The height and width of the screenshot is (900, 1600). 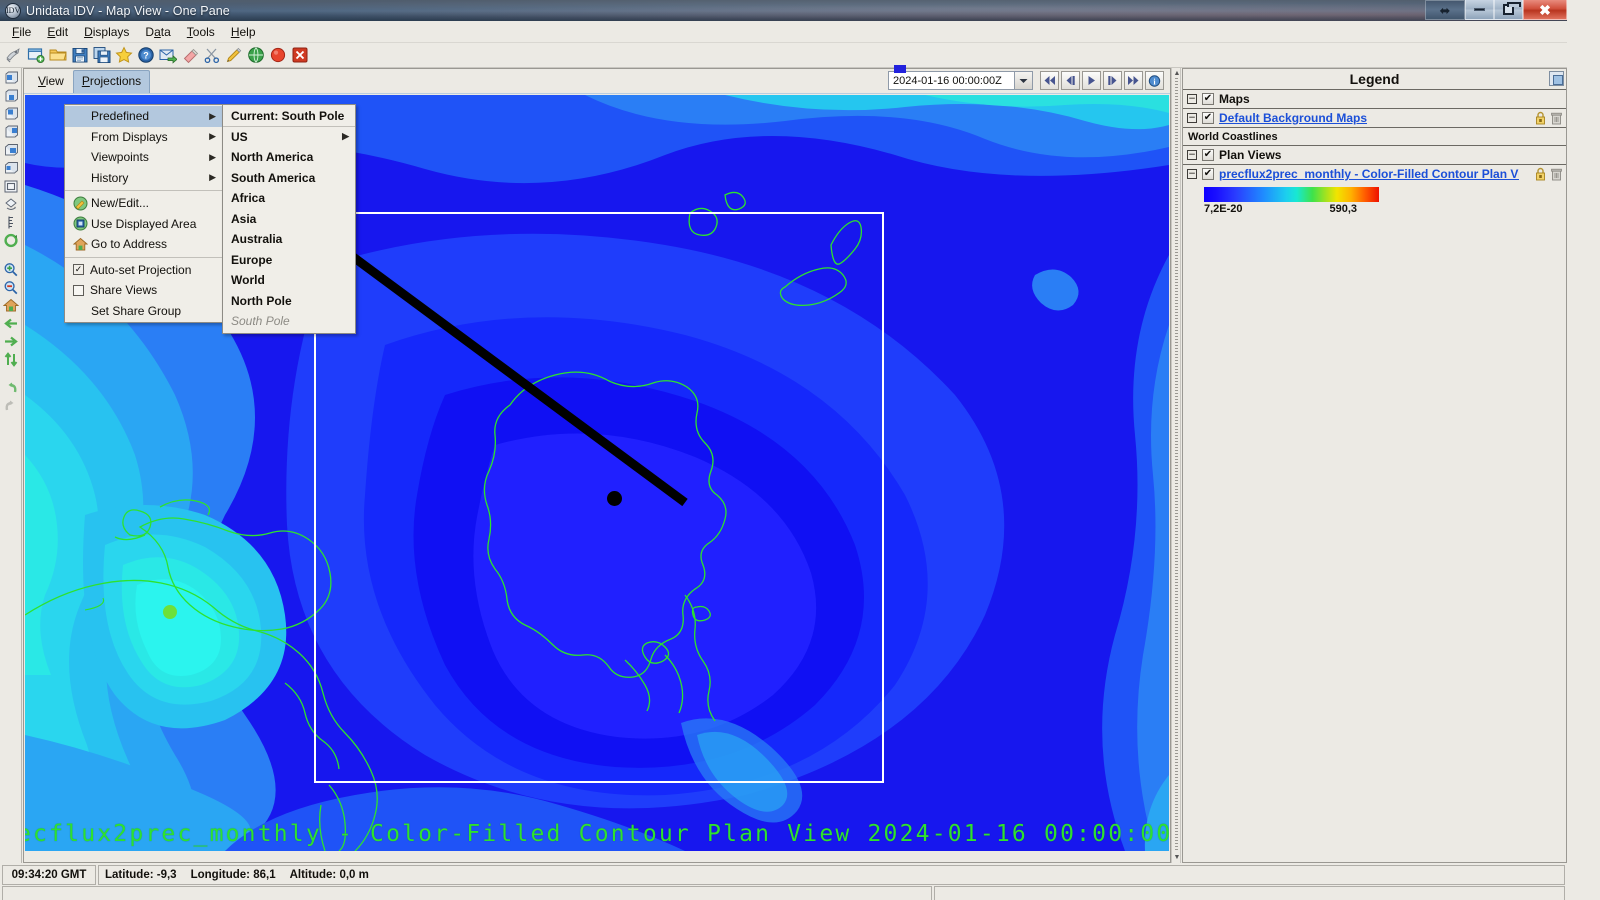 What do you see at coordinates (11, 406) in the screenshot?
I see `redo-view-icon` at bounding box center [11, 406].